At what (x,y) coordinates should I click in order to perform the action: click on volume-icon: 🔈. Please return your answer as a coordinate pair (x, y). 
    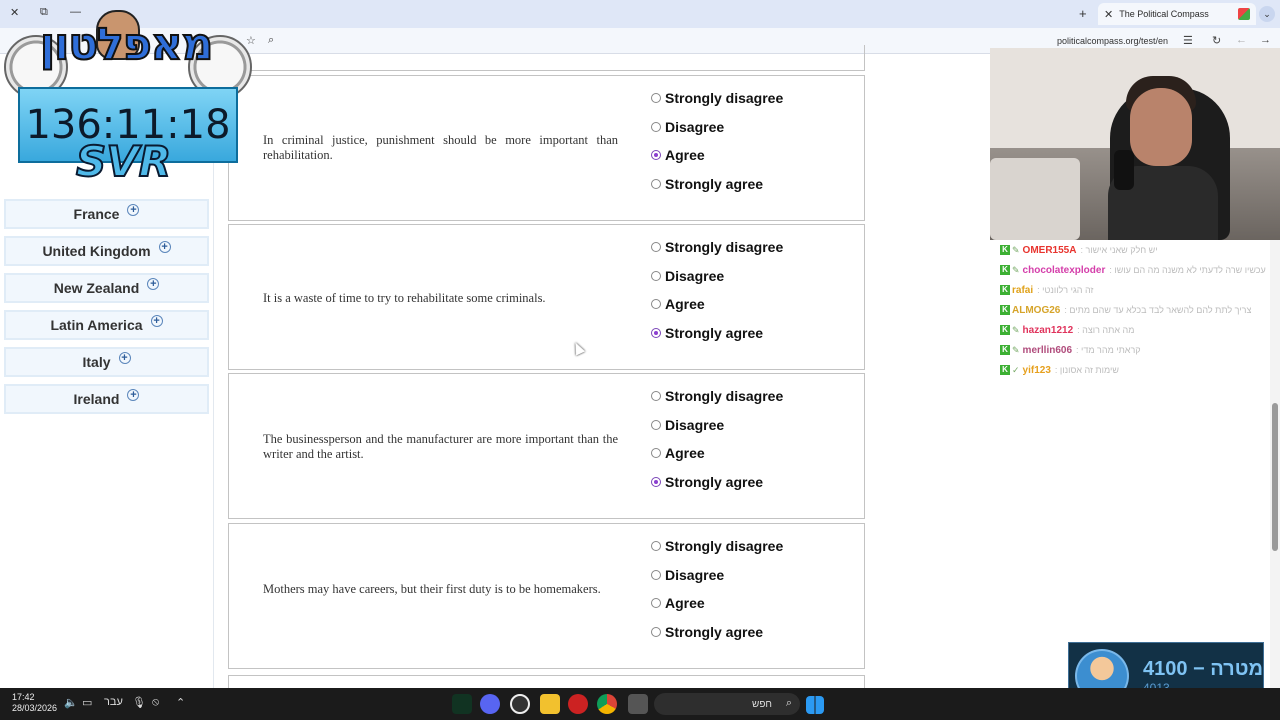
    Looking at the image, I should click on (71, 702).